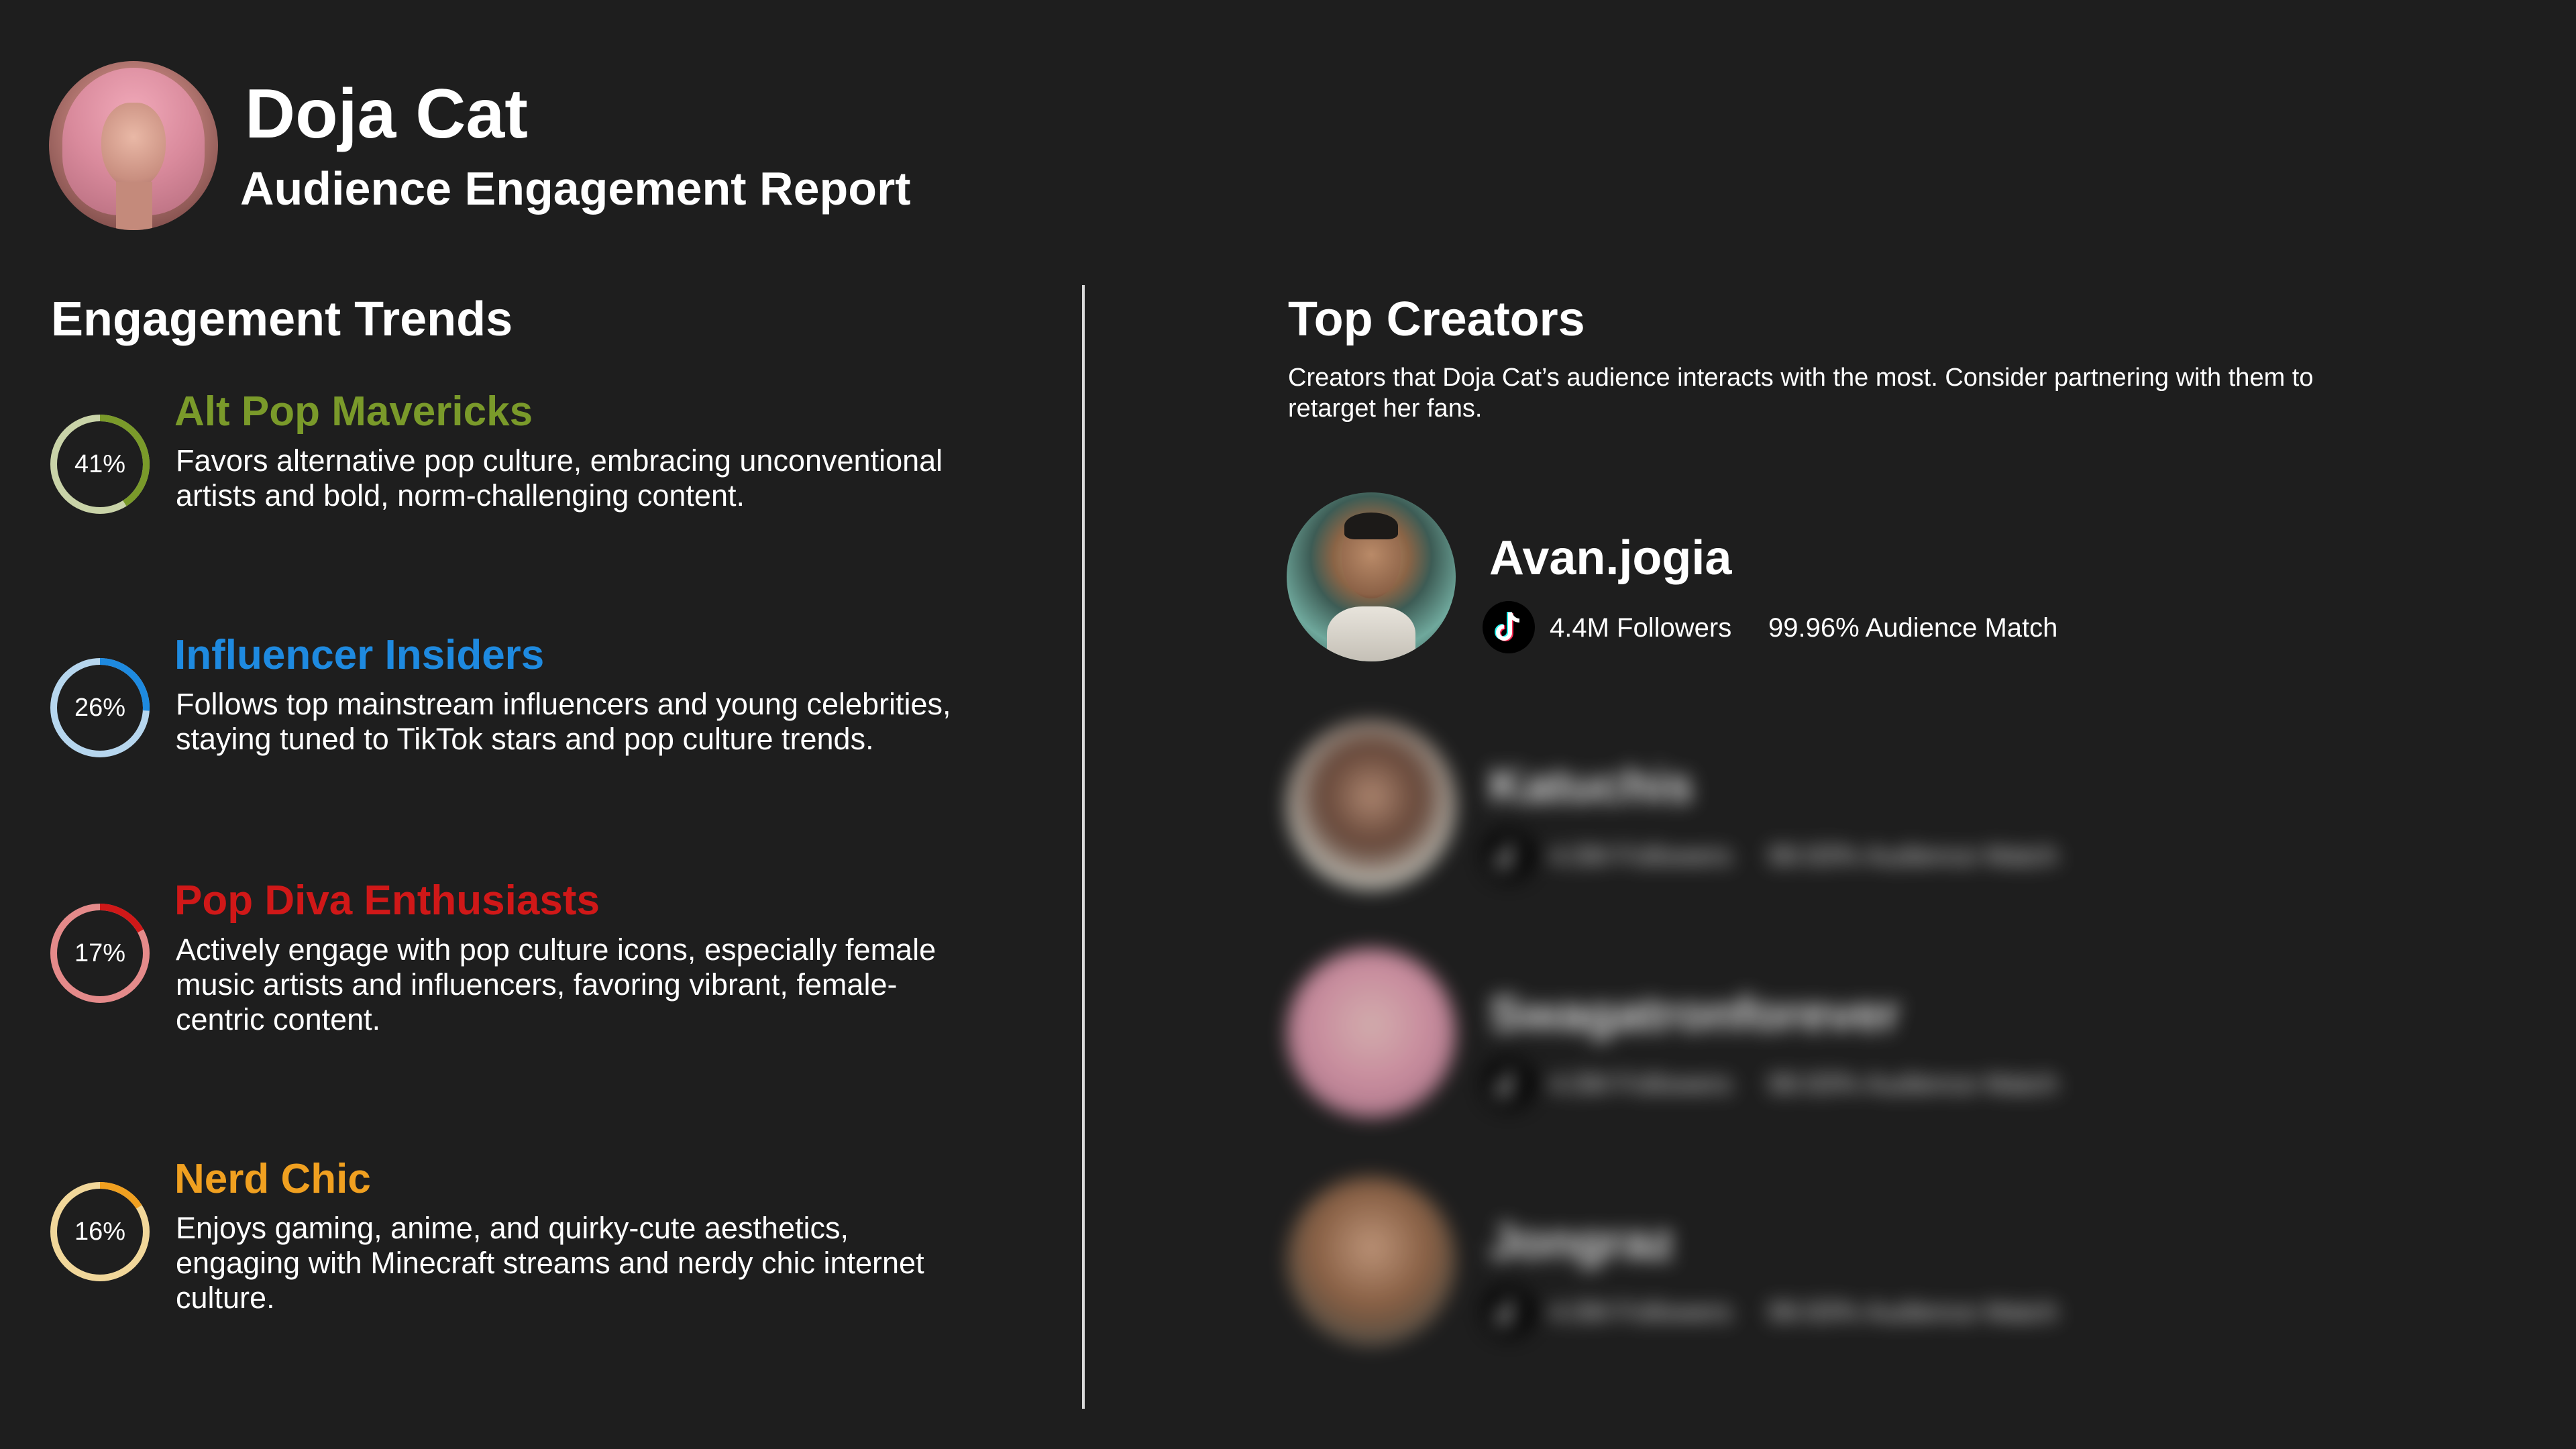  I want to click on creator-name: Katuchis, so click(1591, 786).